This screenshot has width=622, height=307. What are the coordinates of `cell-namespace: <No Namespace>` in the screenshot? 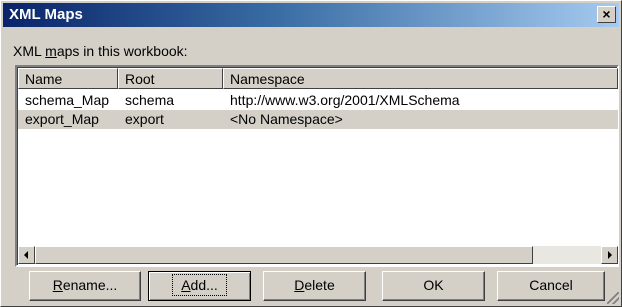 It's located at (286, 119).